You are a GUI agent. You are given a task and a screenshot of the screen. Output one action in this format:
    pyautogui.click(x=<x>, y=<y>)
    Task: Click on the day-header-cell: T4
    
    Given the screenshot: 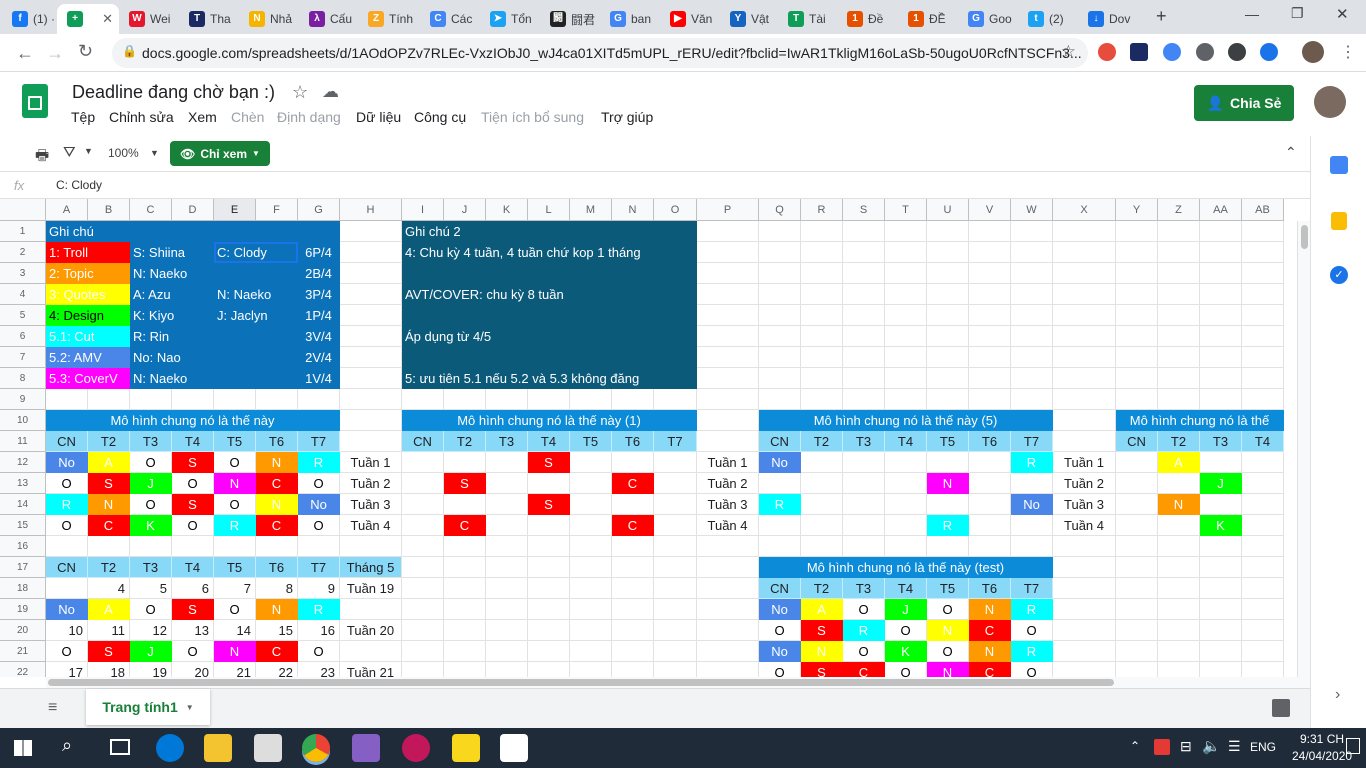 What is the action you would take?
    pyautogui.click(x=549, y=441)
    